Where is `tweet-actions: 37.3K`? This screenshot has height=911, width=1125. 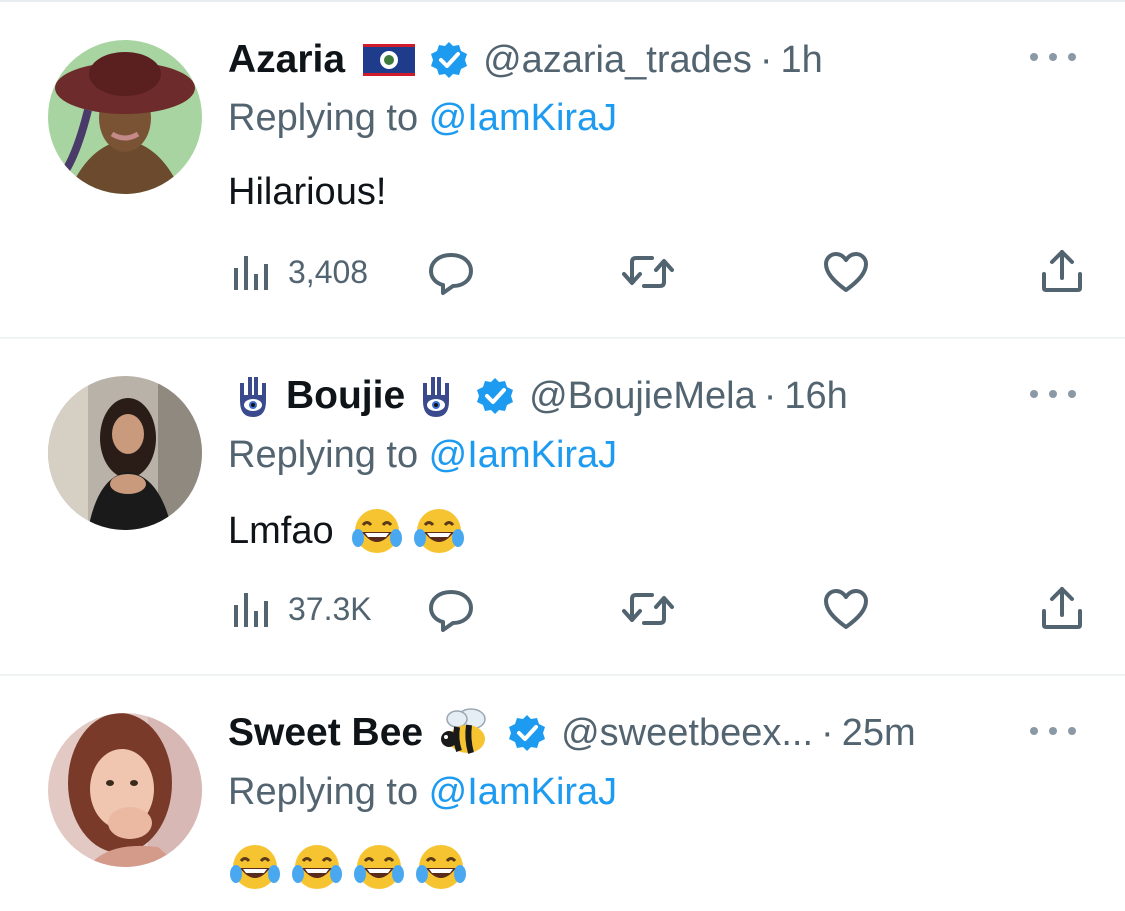
tweet-actions: 37.3K is located at coordinates (658, 610).